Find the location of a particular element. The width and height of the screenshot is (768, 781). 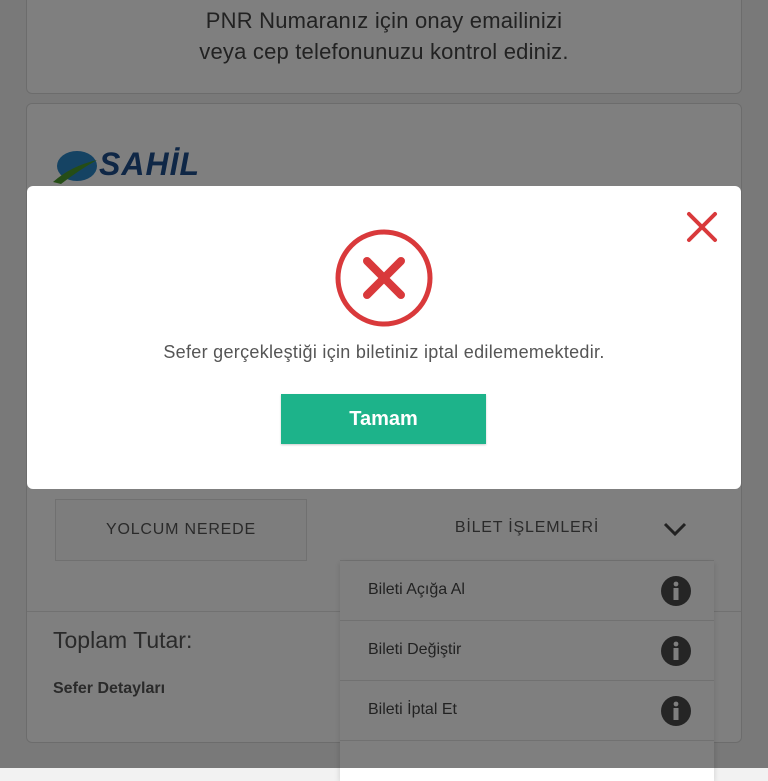

close-icon is located at coordinates (702, 227).